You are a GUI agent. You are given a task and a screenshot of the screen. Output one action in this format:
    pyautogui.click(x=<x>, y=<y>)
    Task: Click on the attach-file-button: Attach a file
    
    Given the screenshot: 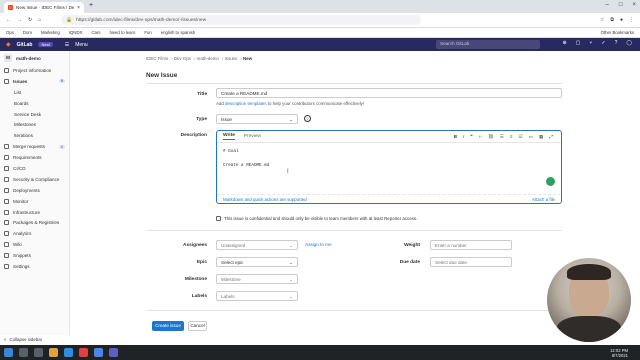 What is the action you would take?
    pyautogui.click(x=543, y=199)
    